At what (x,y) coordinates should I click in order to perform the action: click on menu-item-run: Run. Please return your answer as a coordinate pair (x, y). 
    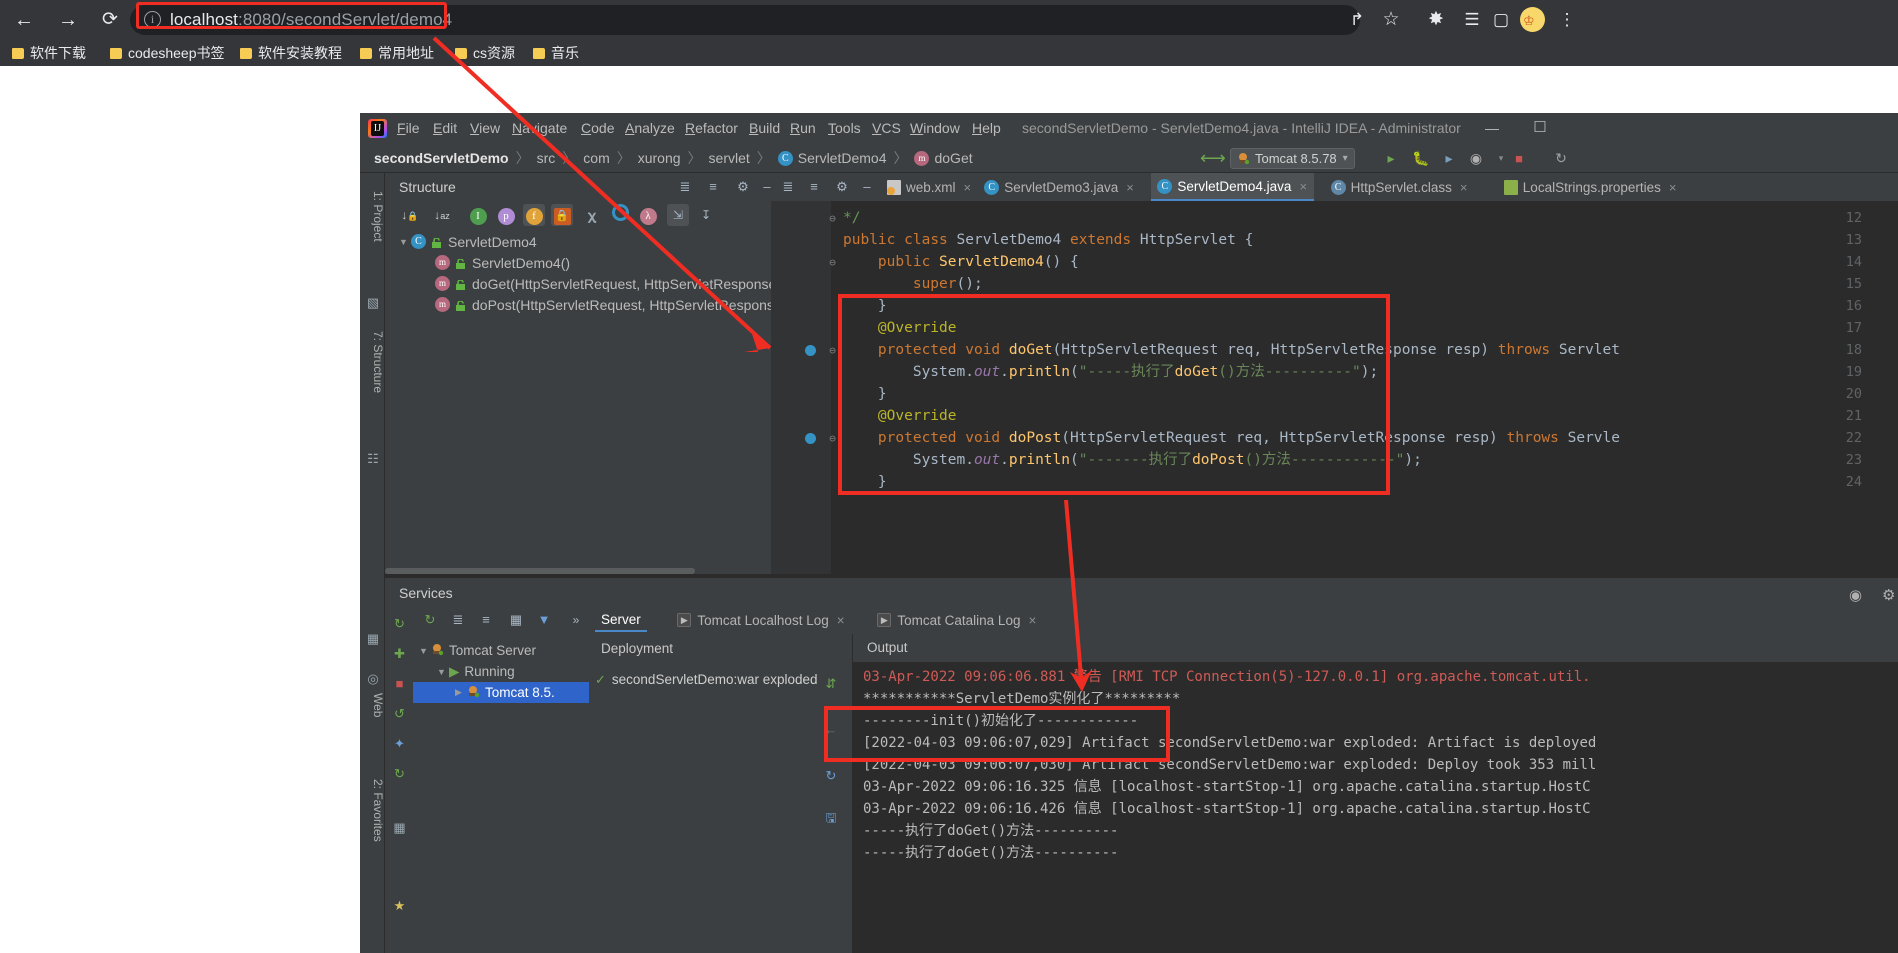
    Looking at the image, I should click on (803, 128).